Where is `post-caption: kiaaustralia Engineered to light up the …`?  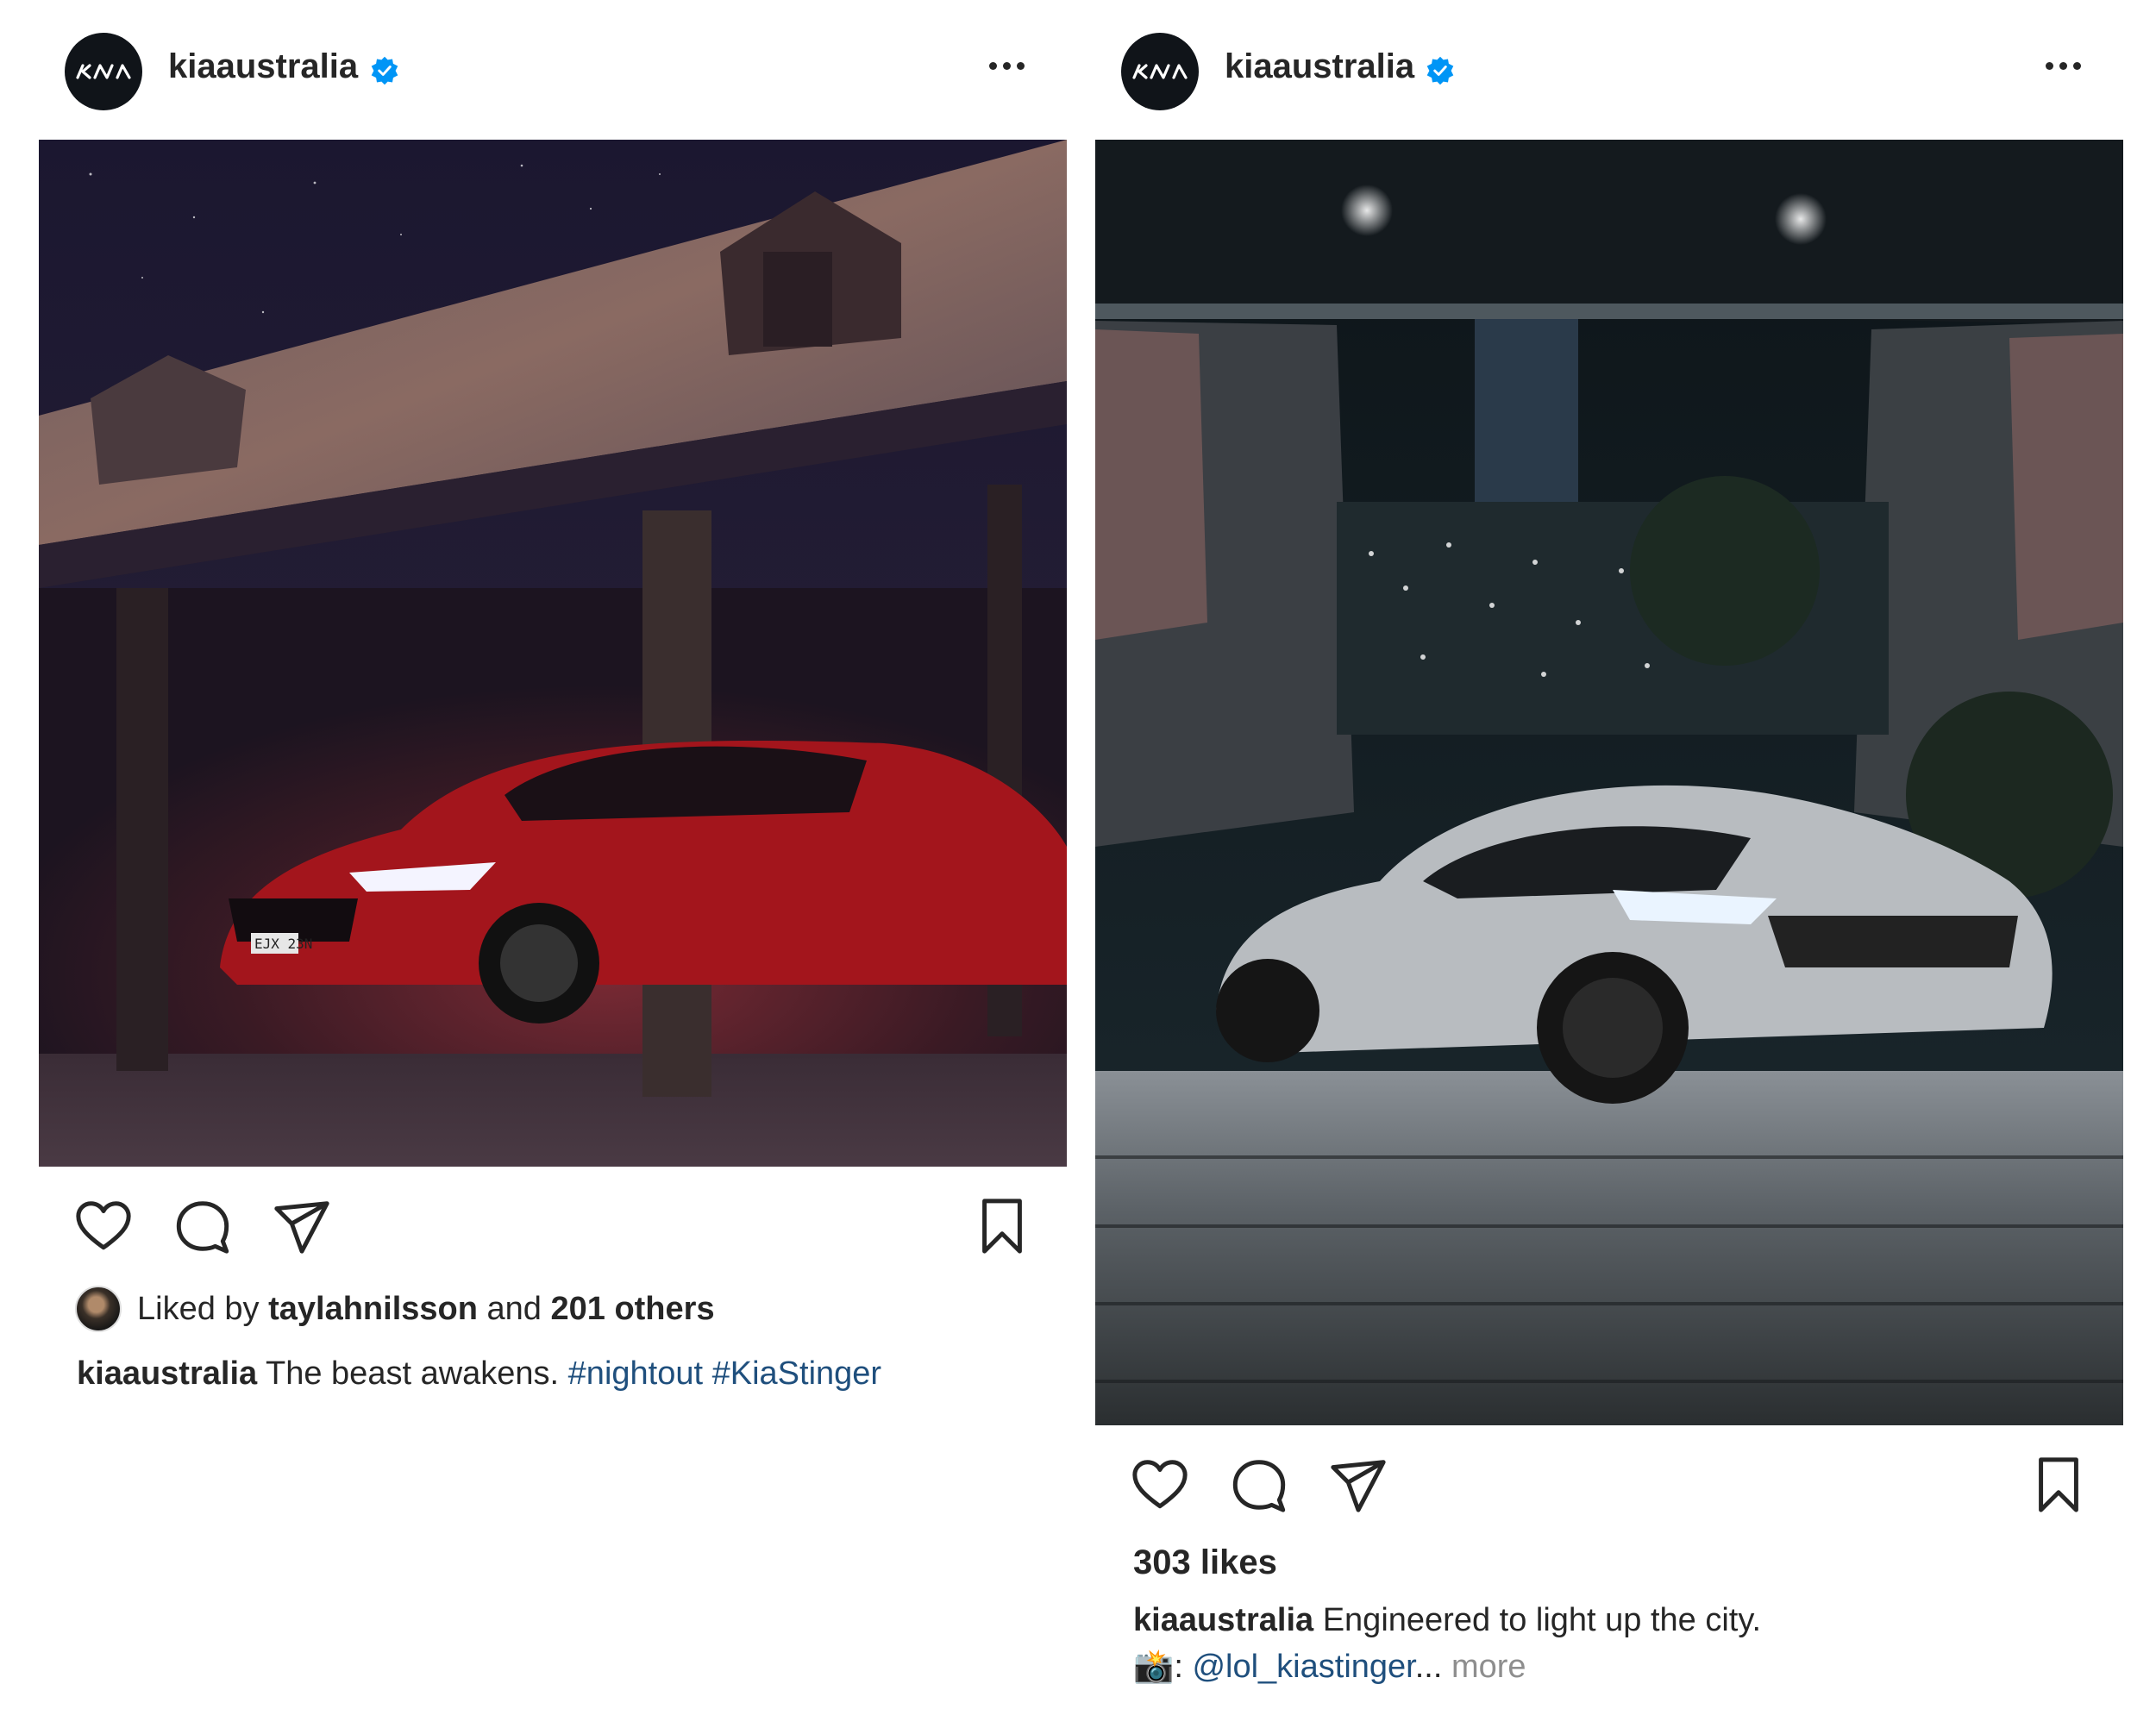
post-caption: kiaaustralia Engineered to light up the … is located at coordinates (1616, 1643).